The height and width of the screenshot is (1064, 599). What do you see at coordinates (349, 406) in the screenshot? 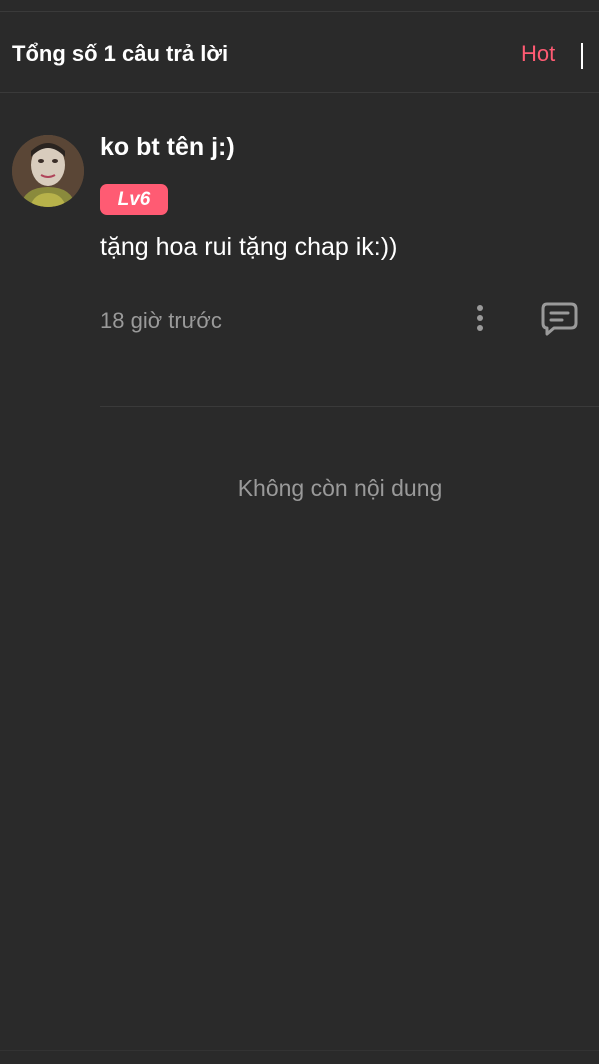
I see `comment-divider` at bounding box center [349, 406].